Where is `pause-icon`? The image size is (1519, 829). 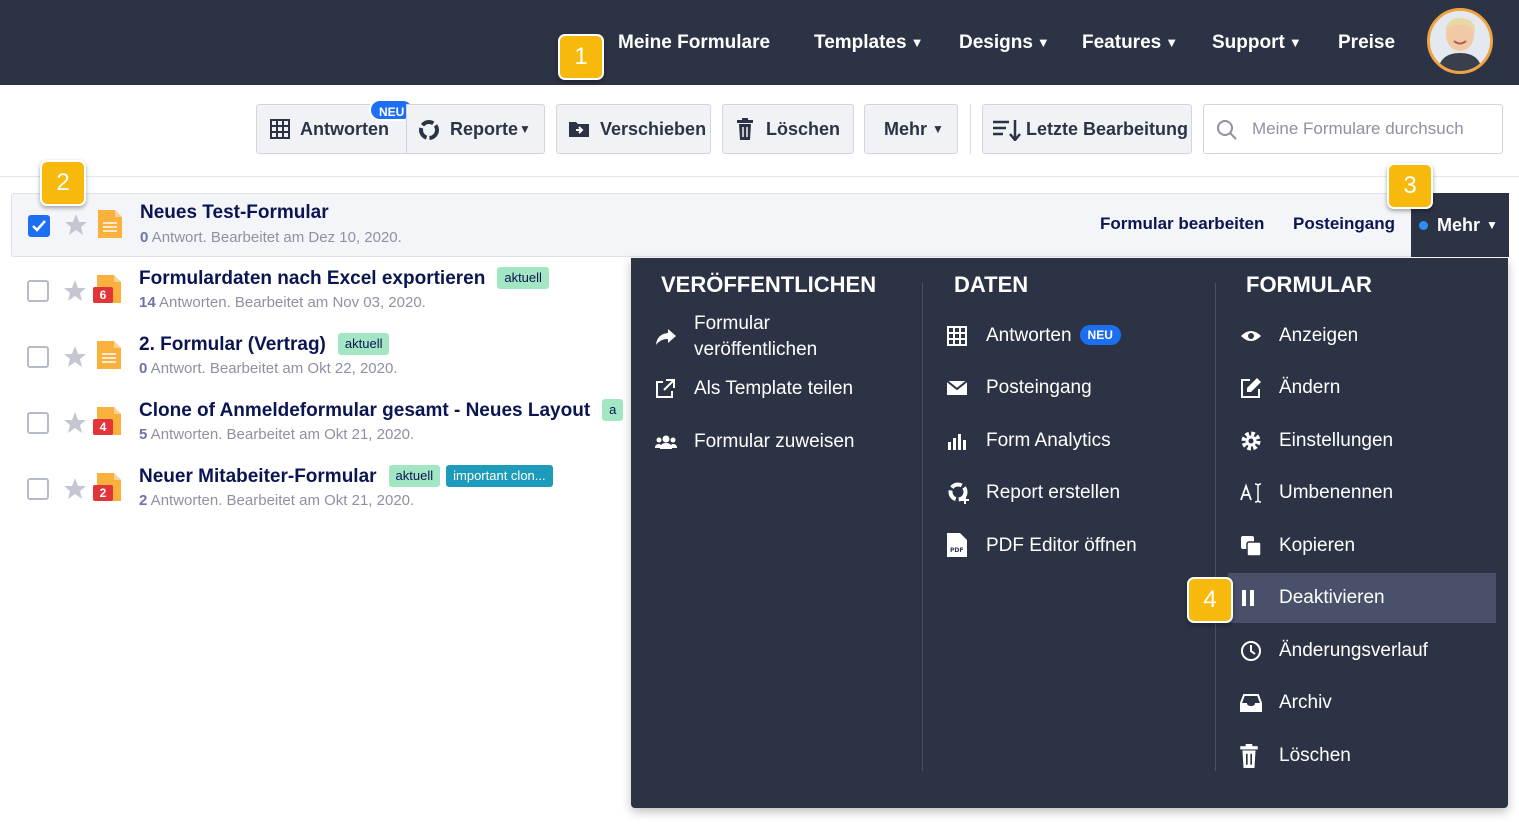 pause-icon is located at coordinates (1248, 598).